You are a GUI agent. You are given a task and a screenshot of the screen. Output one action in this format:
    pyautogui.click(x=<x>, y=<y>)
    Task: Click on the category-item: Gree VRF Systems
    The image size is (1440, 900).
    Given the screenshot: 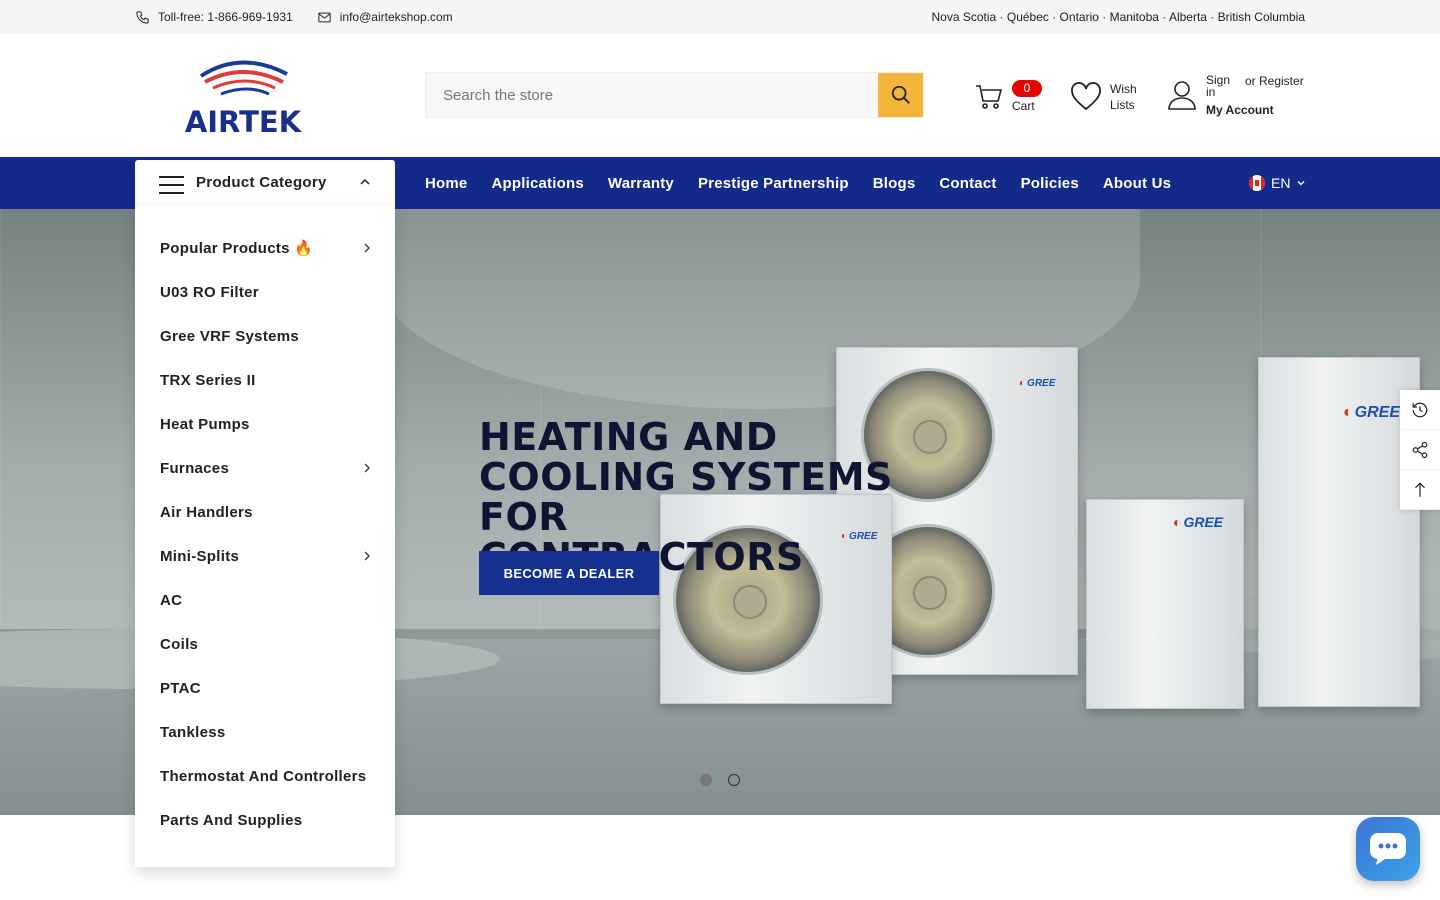 What is the action you would take?
    pyautogui.click(x=265, y=336)
    